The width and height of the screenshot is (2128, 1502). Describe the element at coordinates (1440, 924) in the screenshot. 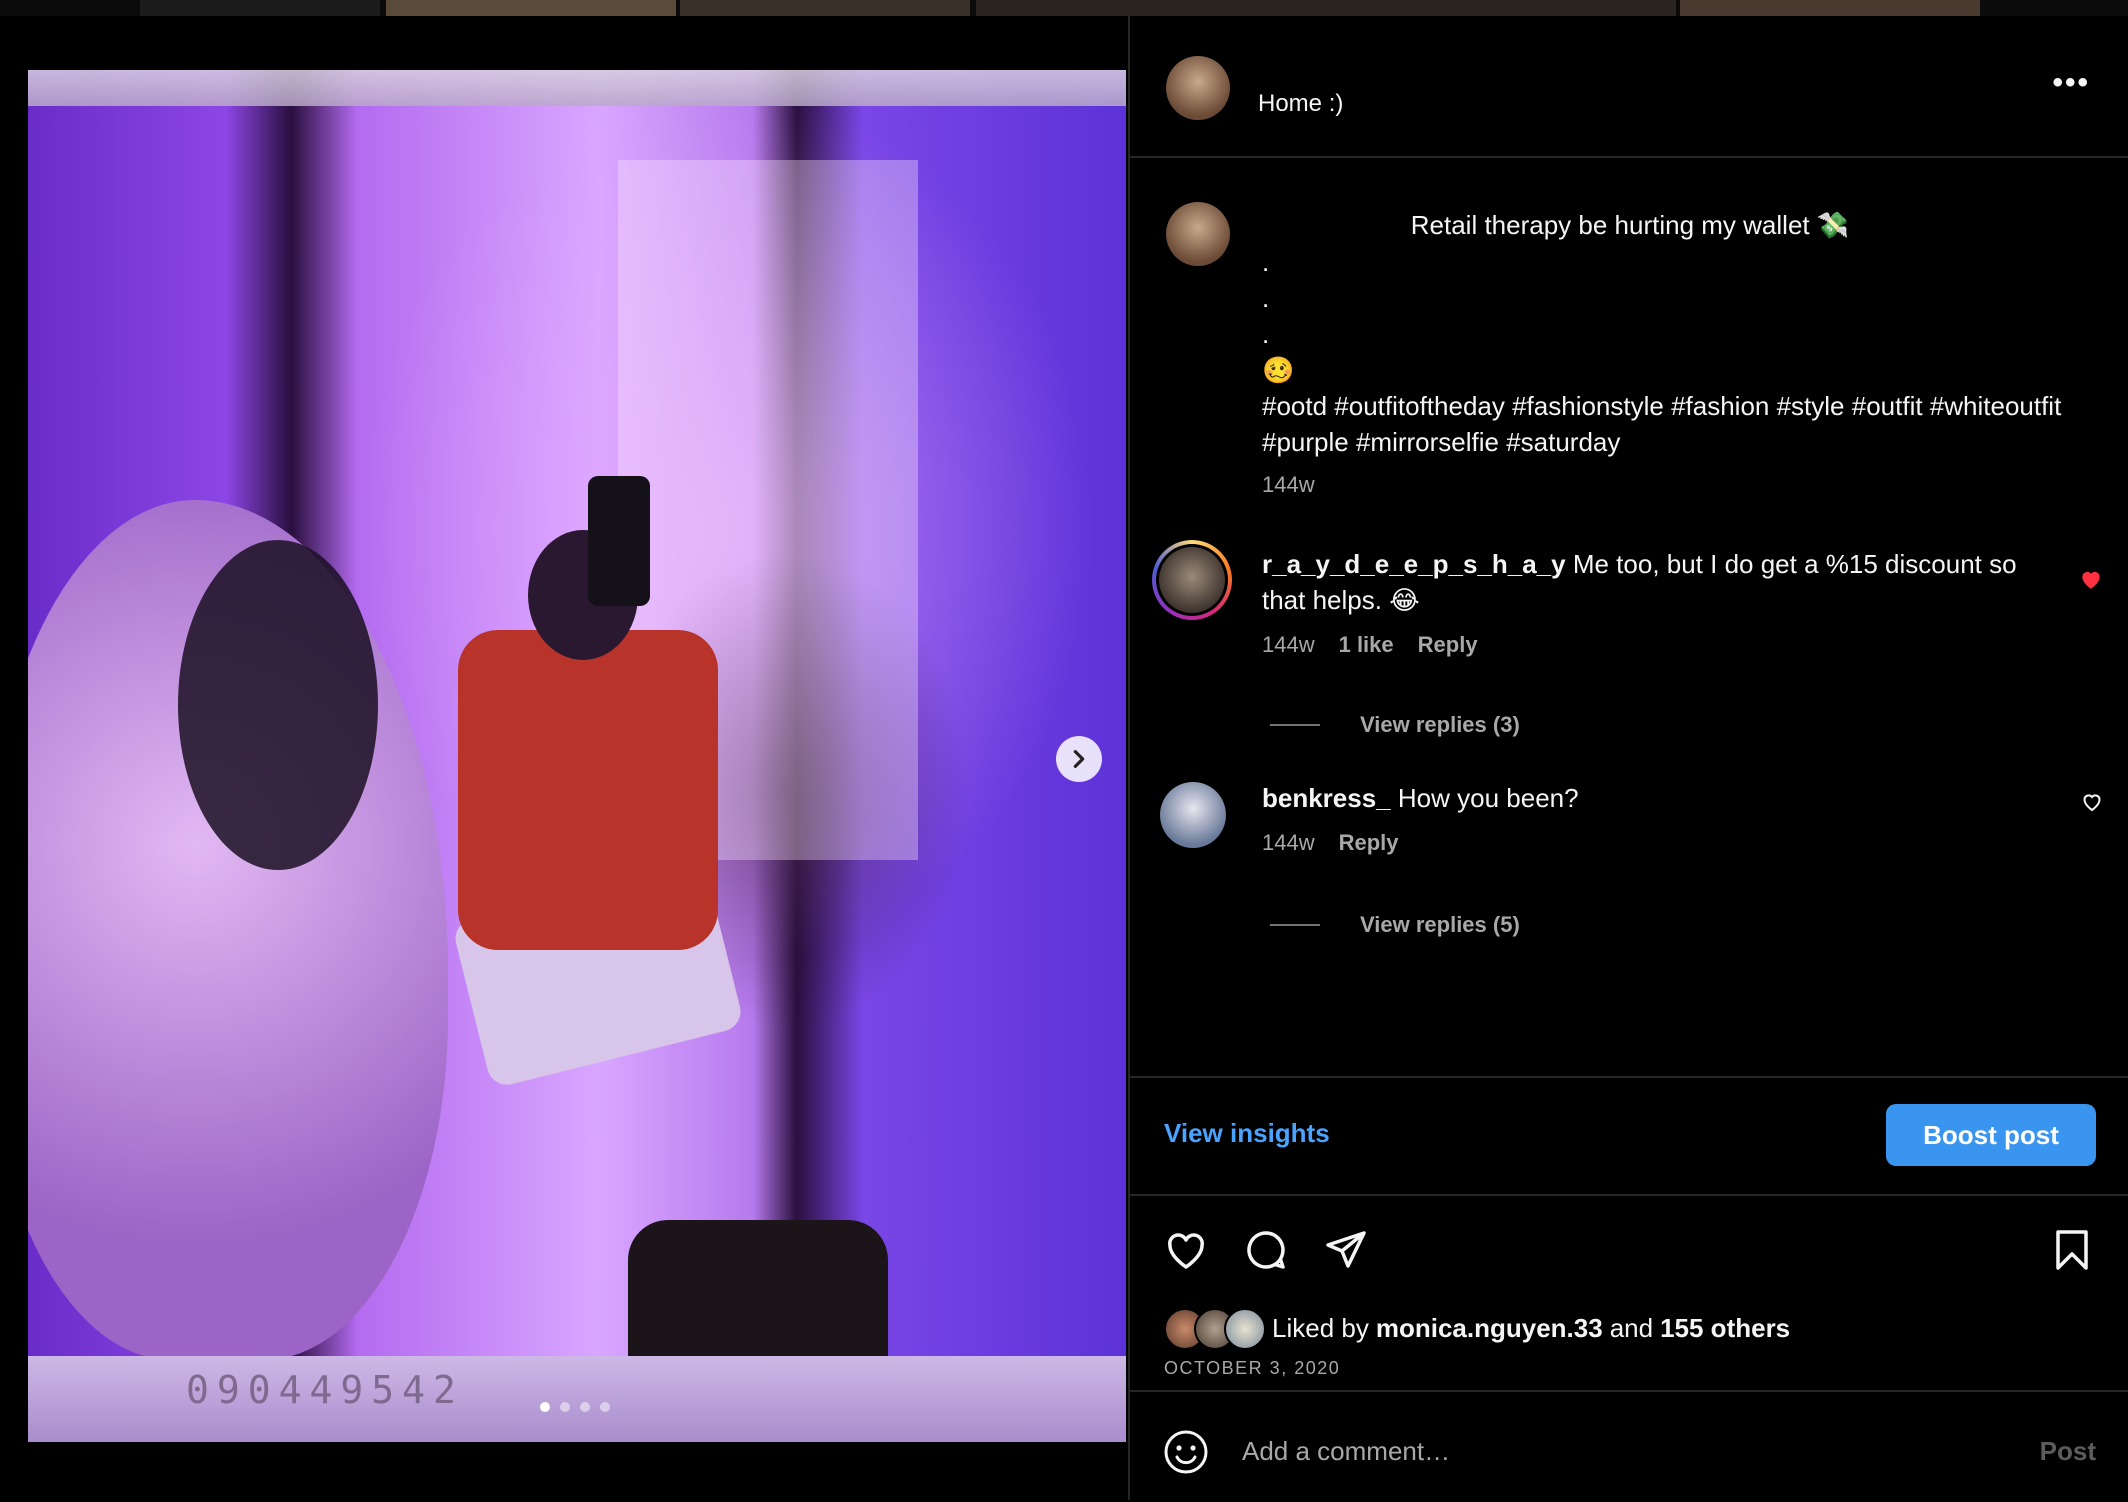

I see `view-replies-label: View replies (5)` at that location.